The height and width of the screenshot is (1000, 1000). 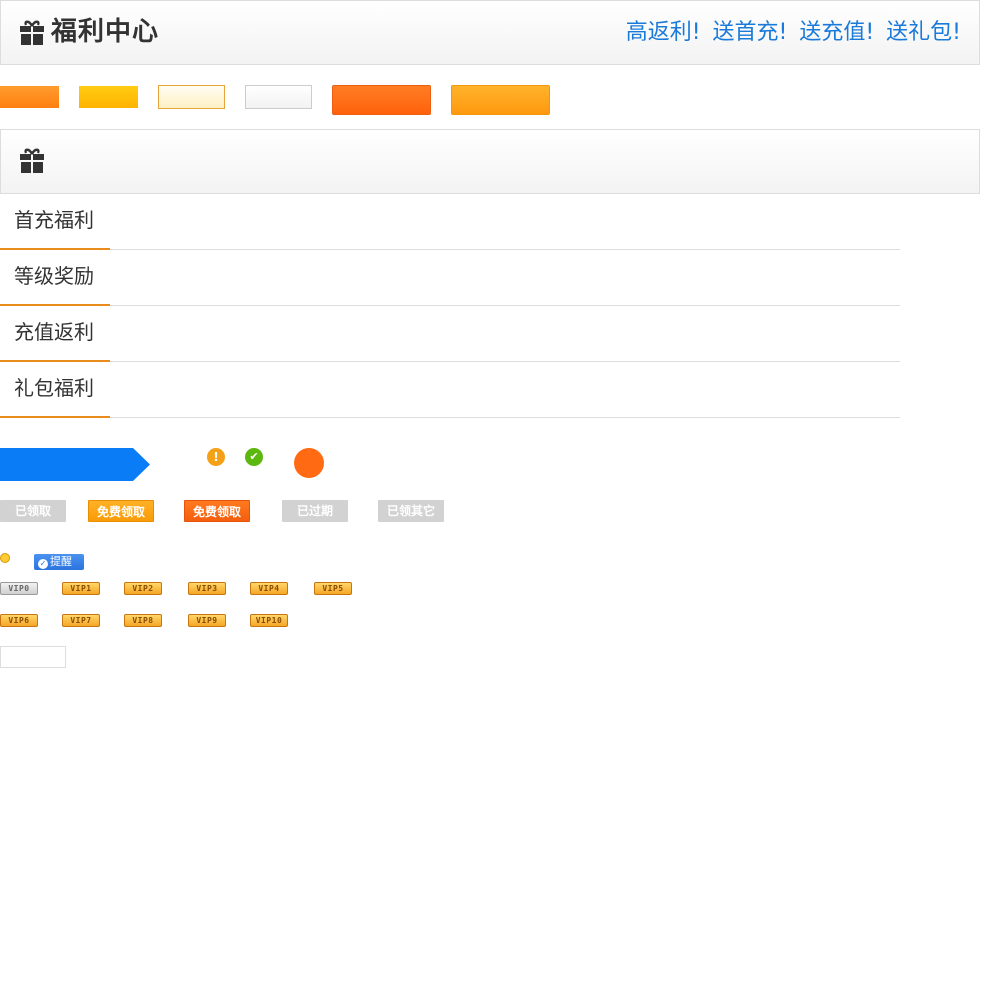 What do you see at coordinates (121, 511) in the screenshot?
I see `free-claim-button: 免费领取` at bounding box center [121, 511].